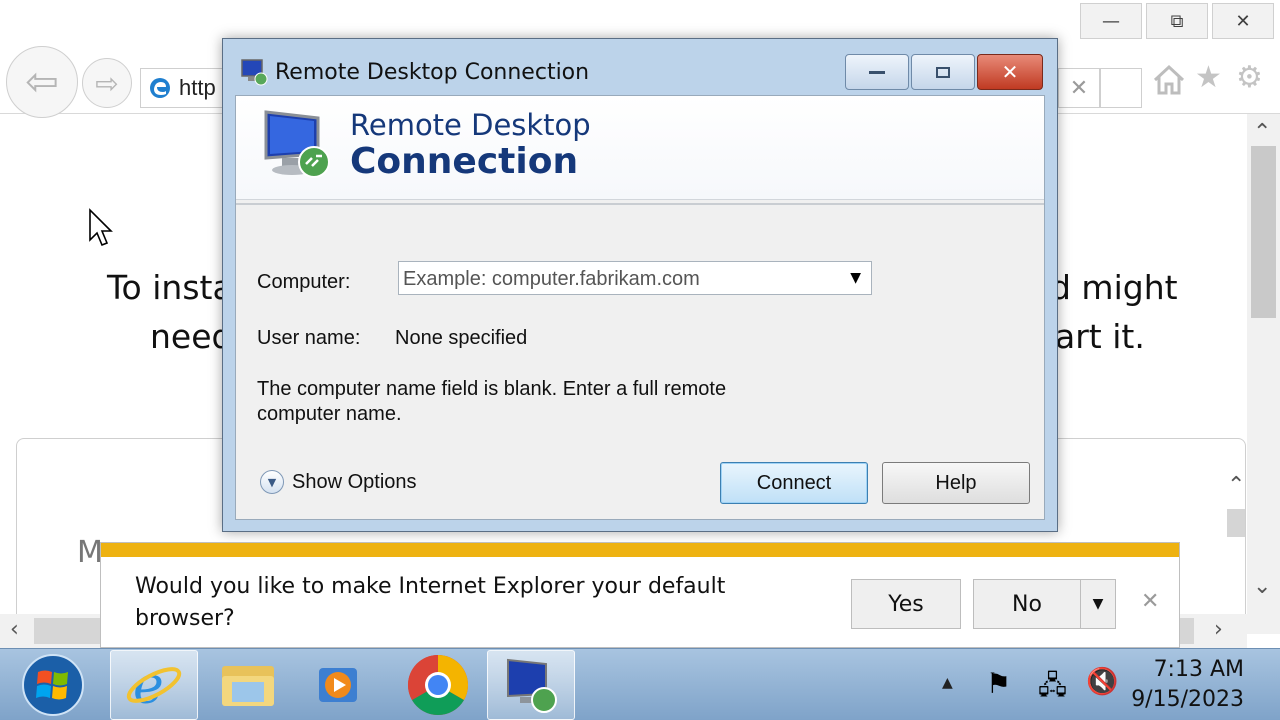  Describe the element at coordinates (464, 161) in the screenshot. I see `banner-title-line2: Connection` at that location.